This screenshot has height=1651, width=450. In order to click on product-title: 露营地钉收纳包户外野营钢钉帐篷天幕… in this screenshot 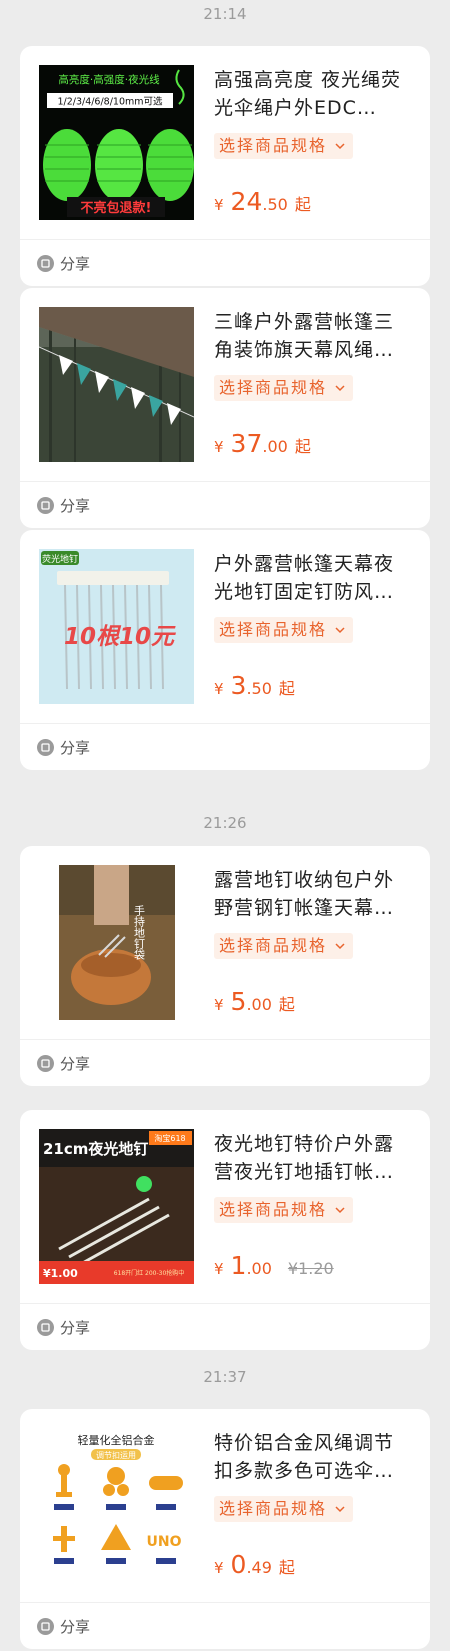, I will do `click(312, 894)`.